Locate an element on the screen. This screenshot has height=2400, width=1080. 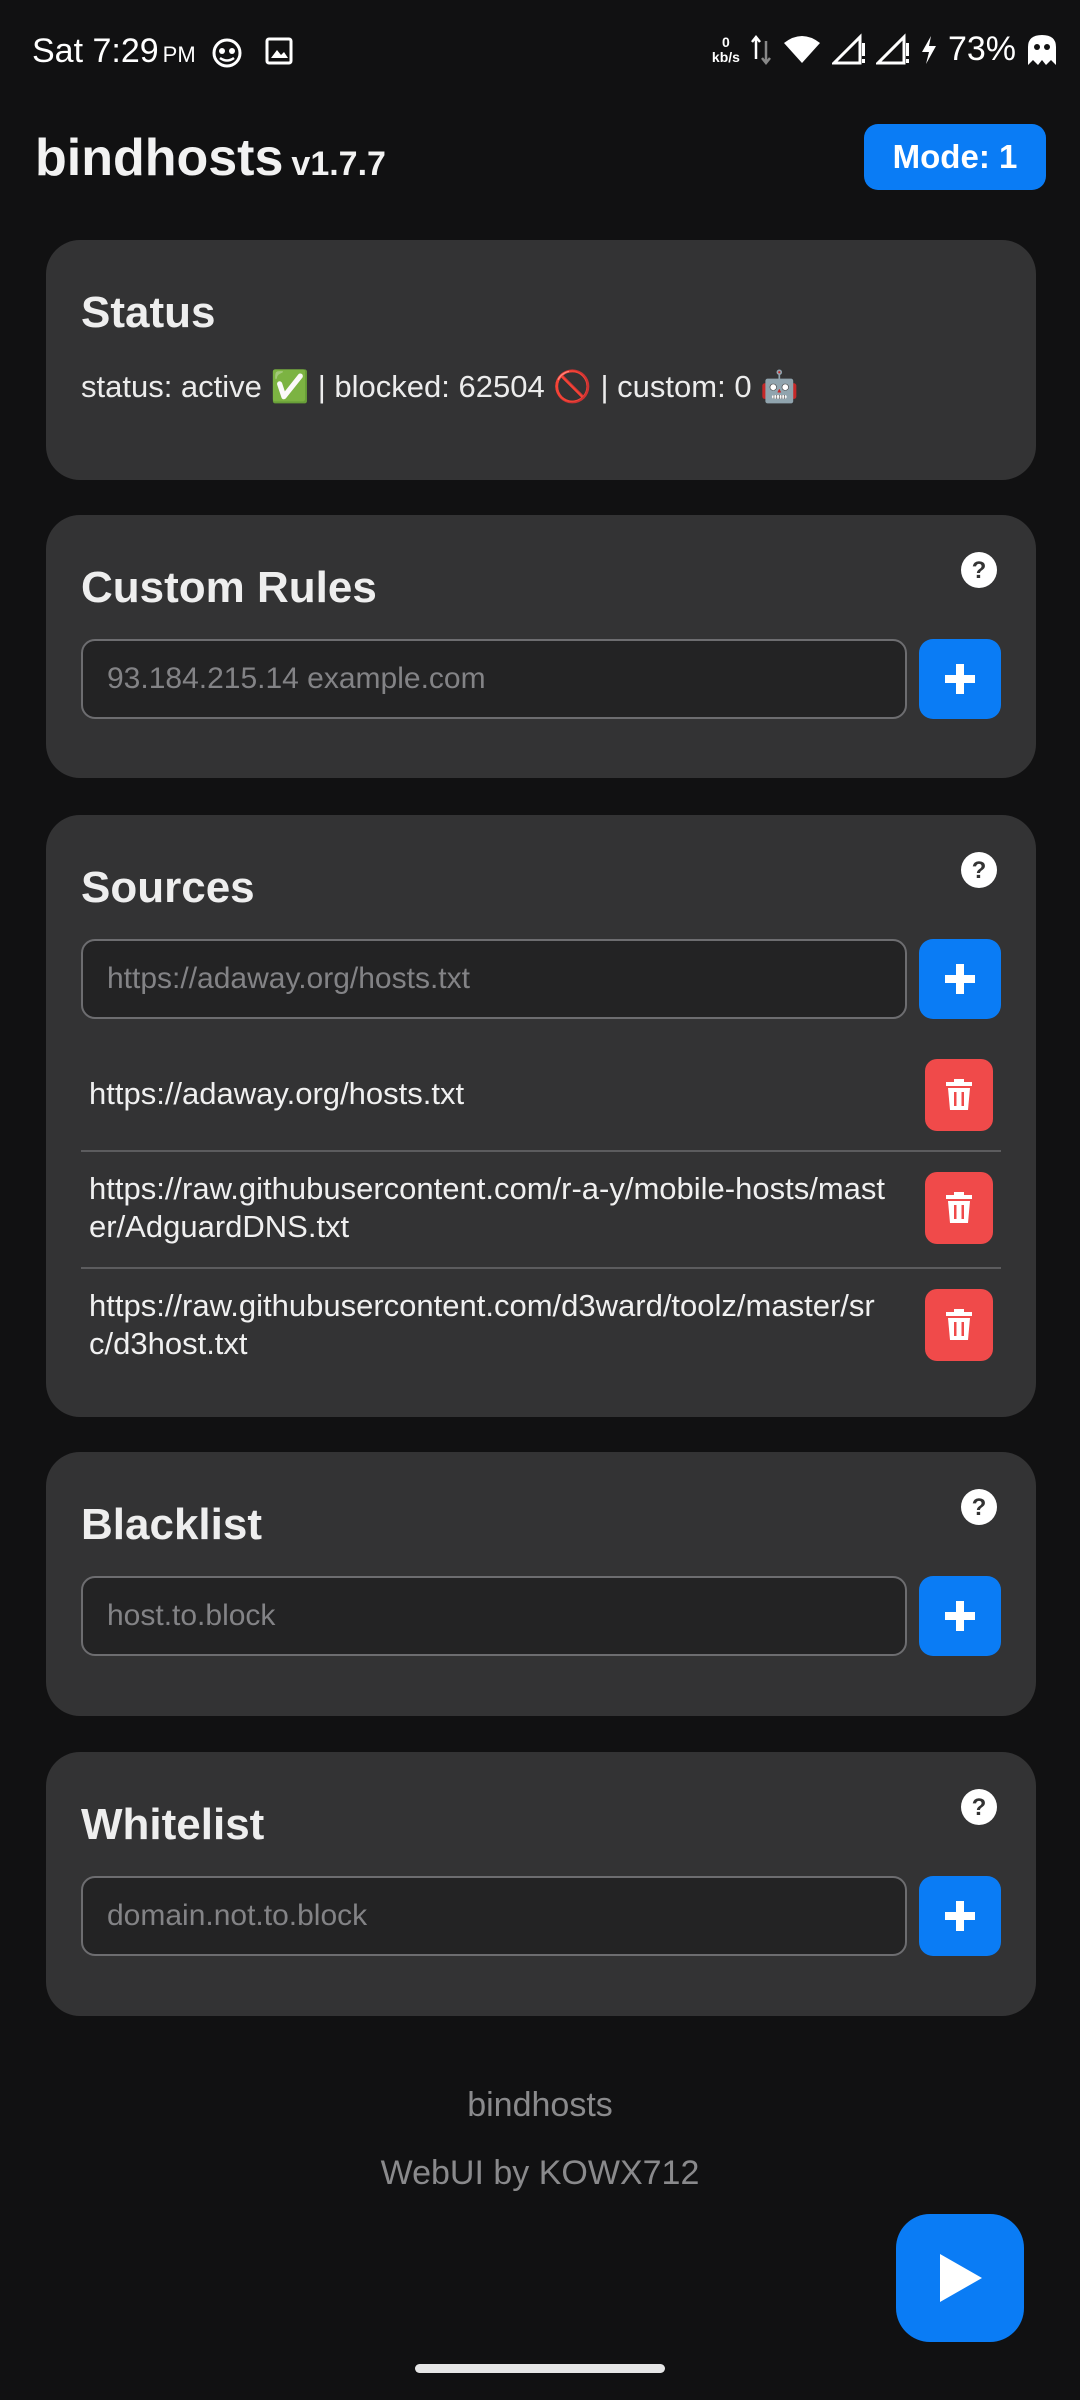
run-action-button is located at coordinates (960, 2278).